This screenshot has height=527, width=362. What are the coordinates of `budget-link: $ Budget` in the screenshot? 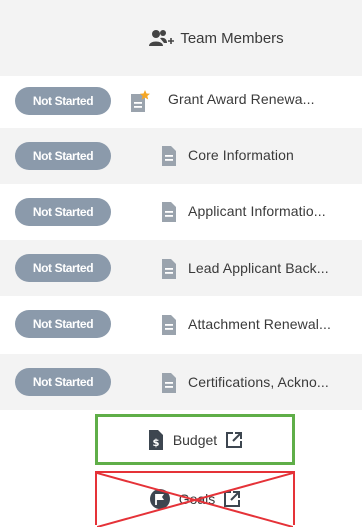 It's located at (195, 439).